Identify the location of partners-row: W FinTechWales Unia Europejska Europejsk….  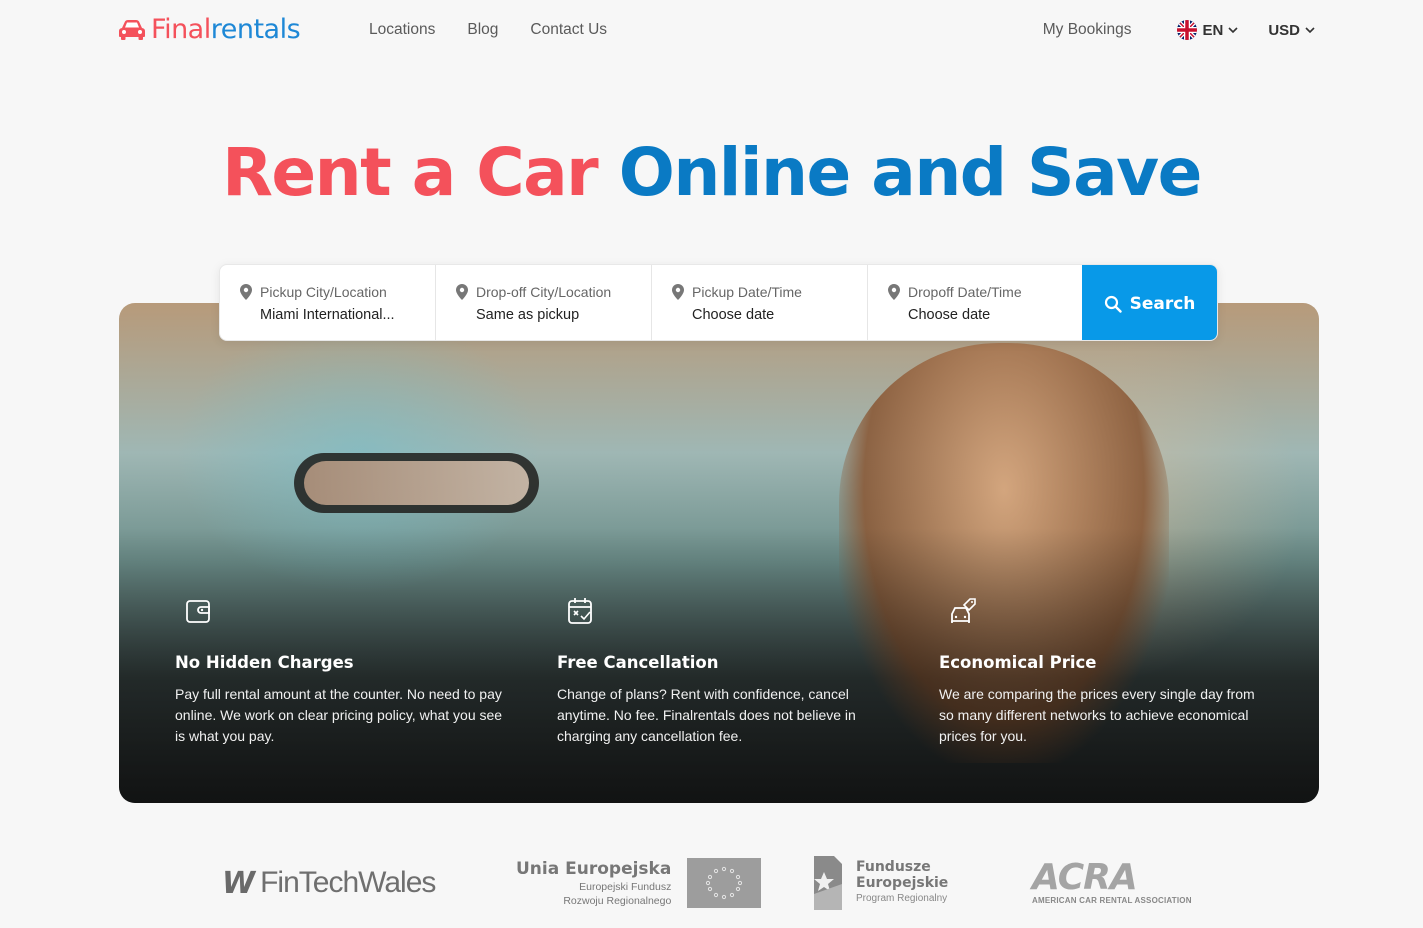
(711, 885).